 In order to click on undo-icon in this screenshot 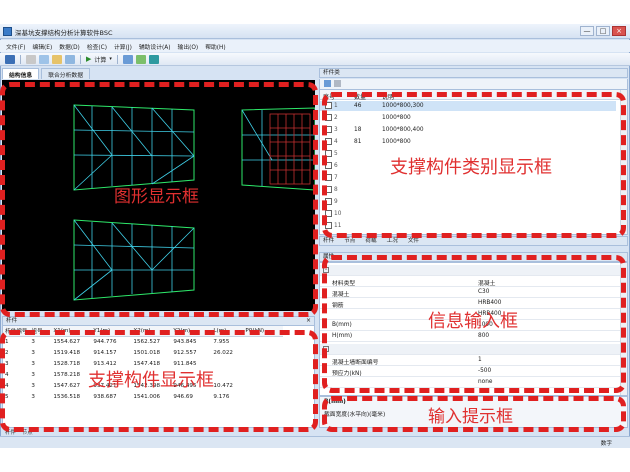, I will do `click(70, 59)`.